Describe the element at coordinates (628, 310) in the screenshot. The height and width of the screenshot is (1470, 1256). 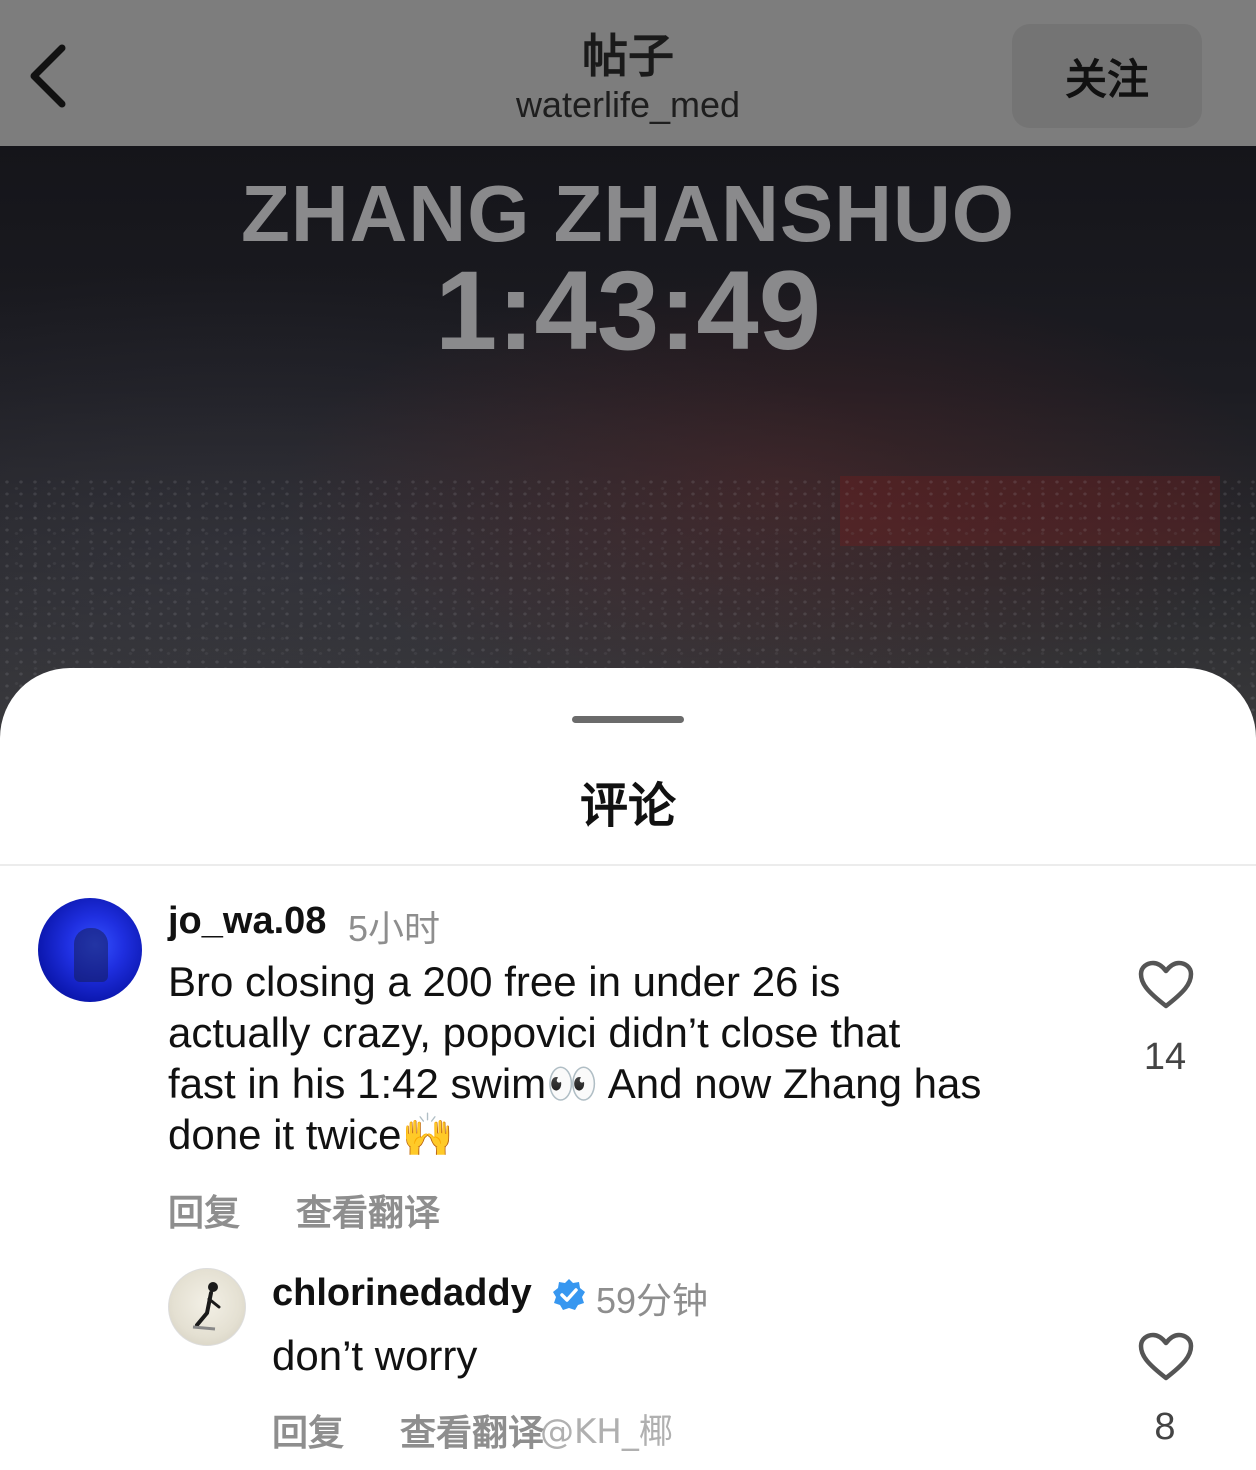
I see `race-time-text: 1:43:49` at that location.